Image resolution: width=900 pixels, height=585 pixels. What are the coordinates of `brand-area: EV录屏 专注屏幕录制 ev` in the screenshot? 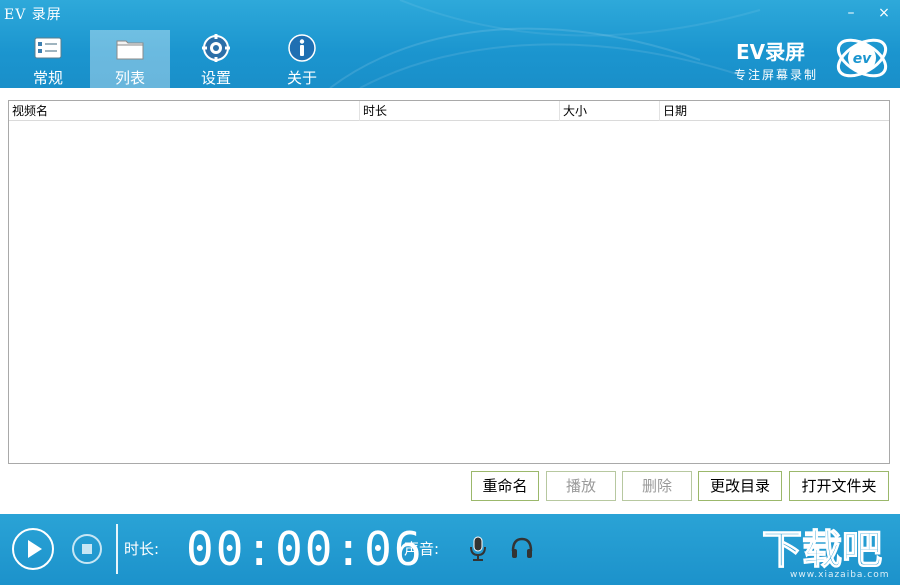 It's located at (813, 58).